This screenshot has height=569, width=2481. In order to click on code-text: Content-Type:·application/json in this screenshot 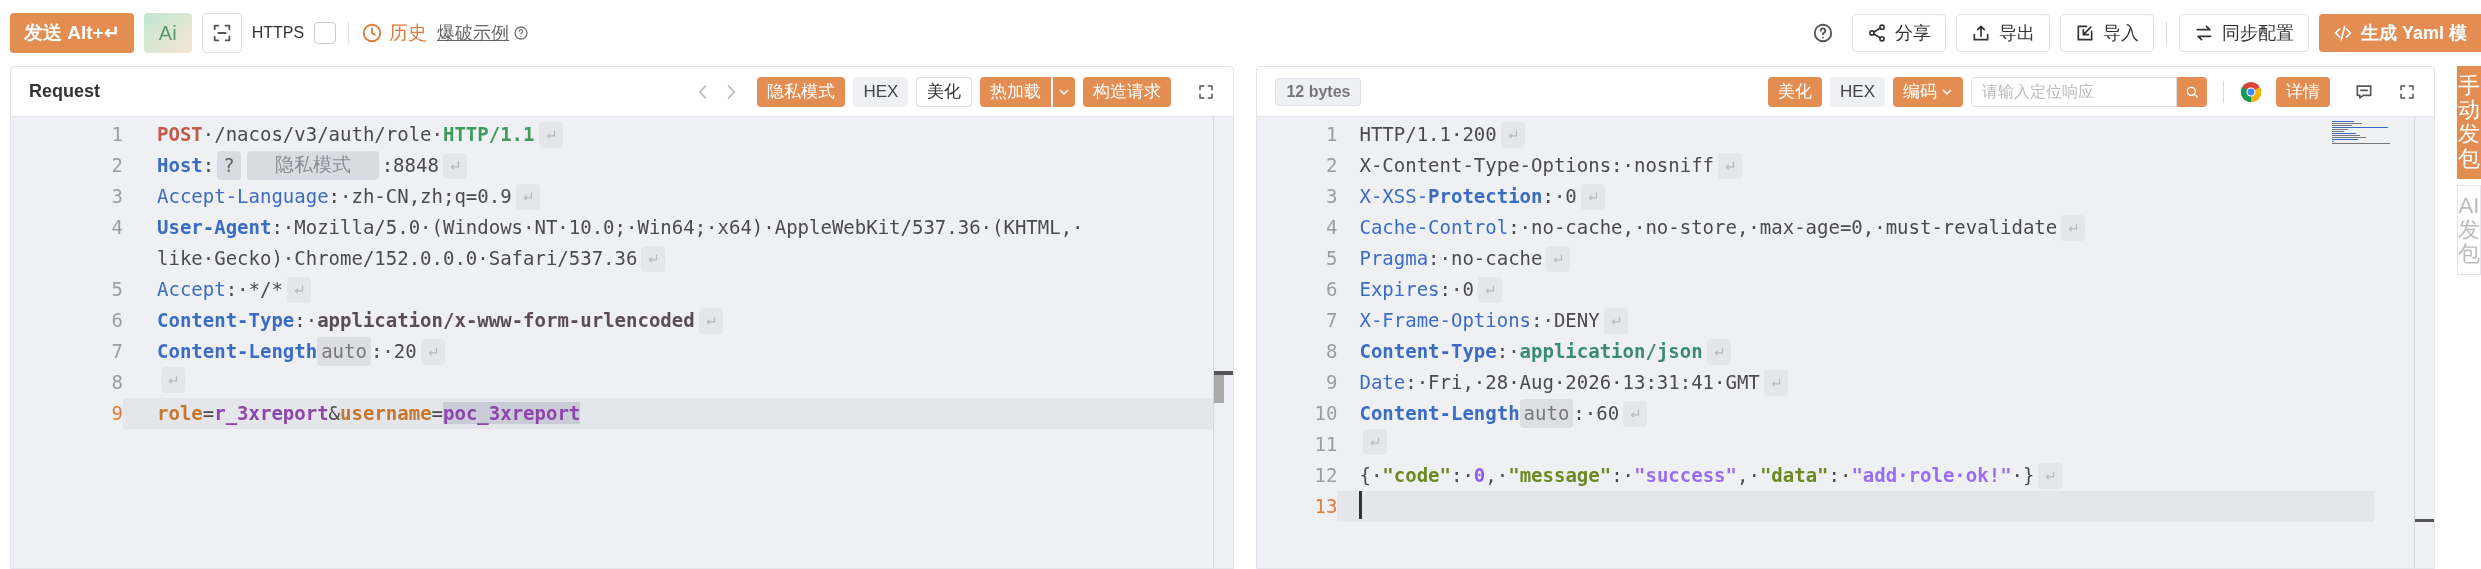, I will do `click(1531, 351)`.